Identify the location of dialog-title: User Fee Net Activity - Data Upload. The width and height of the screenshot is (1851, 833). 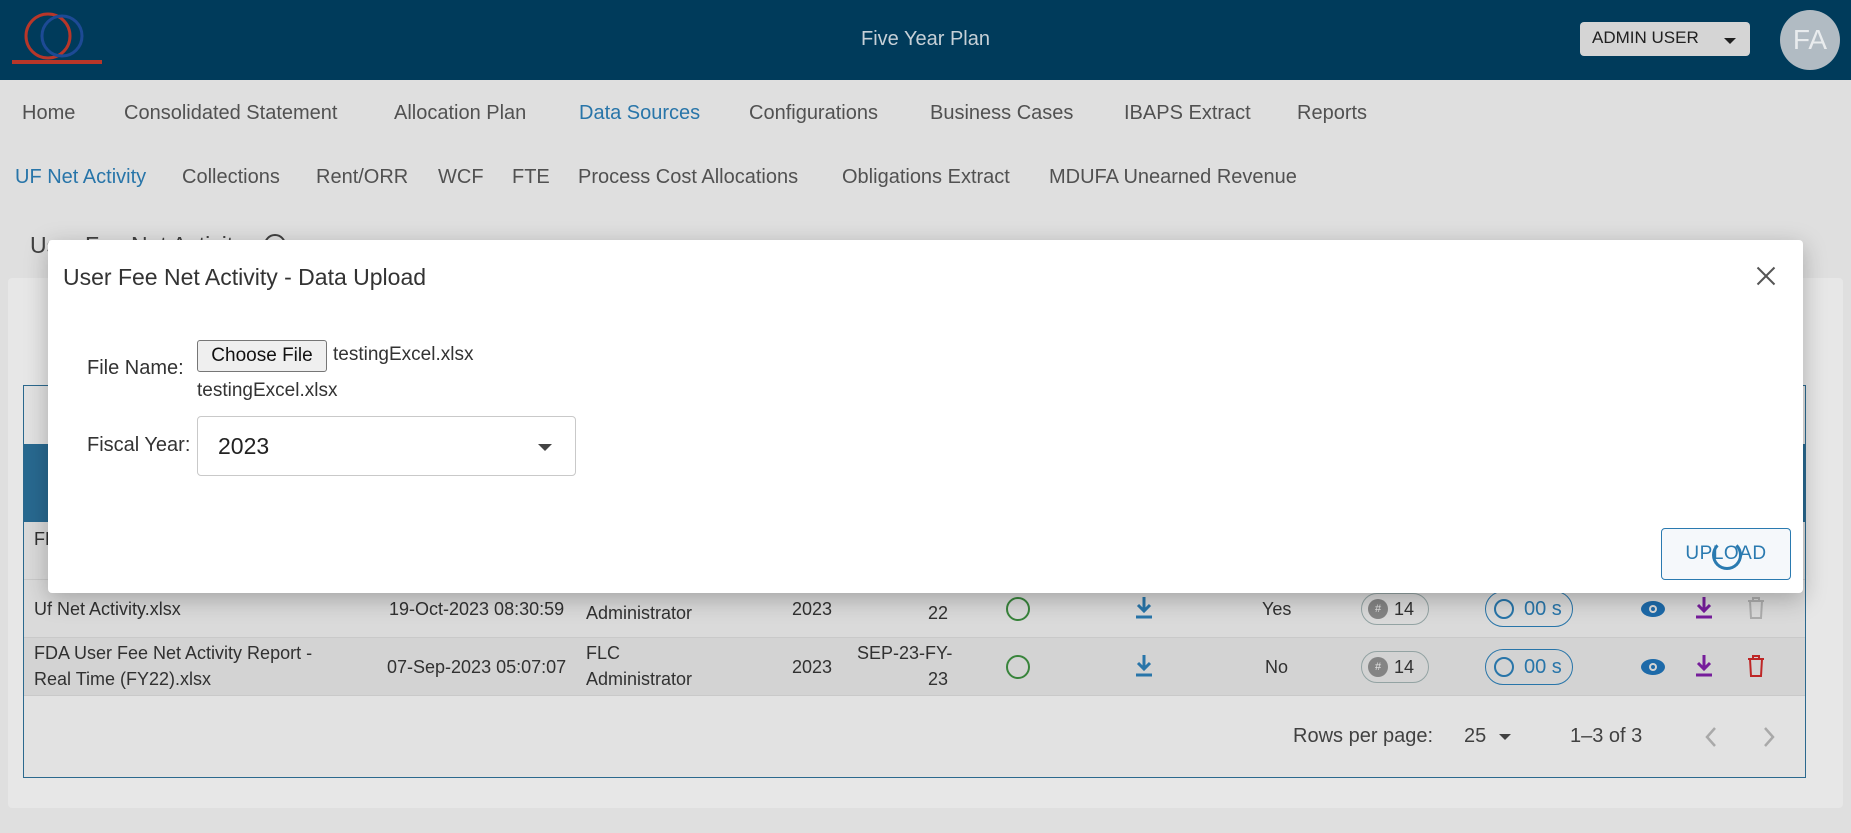
(245, 277).